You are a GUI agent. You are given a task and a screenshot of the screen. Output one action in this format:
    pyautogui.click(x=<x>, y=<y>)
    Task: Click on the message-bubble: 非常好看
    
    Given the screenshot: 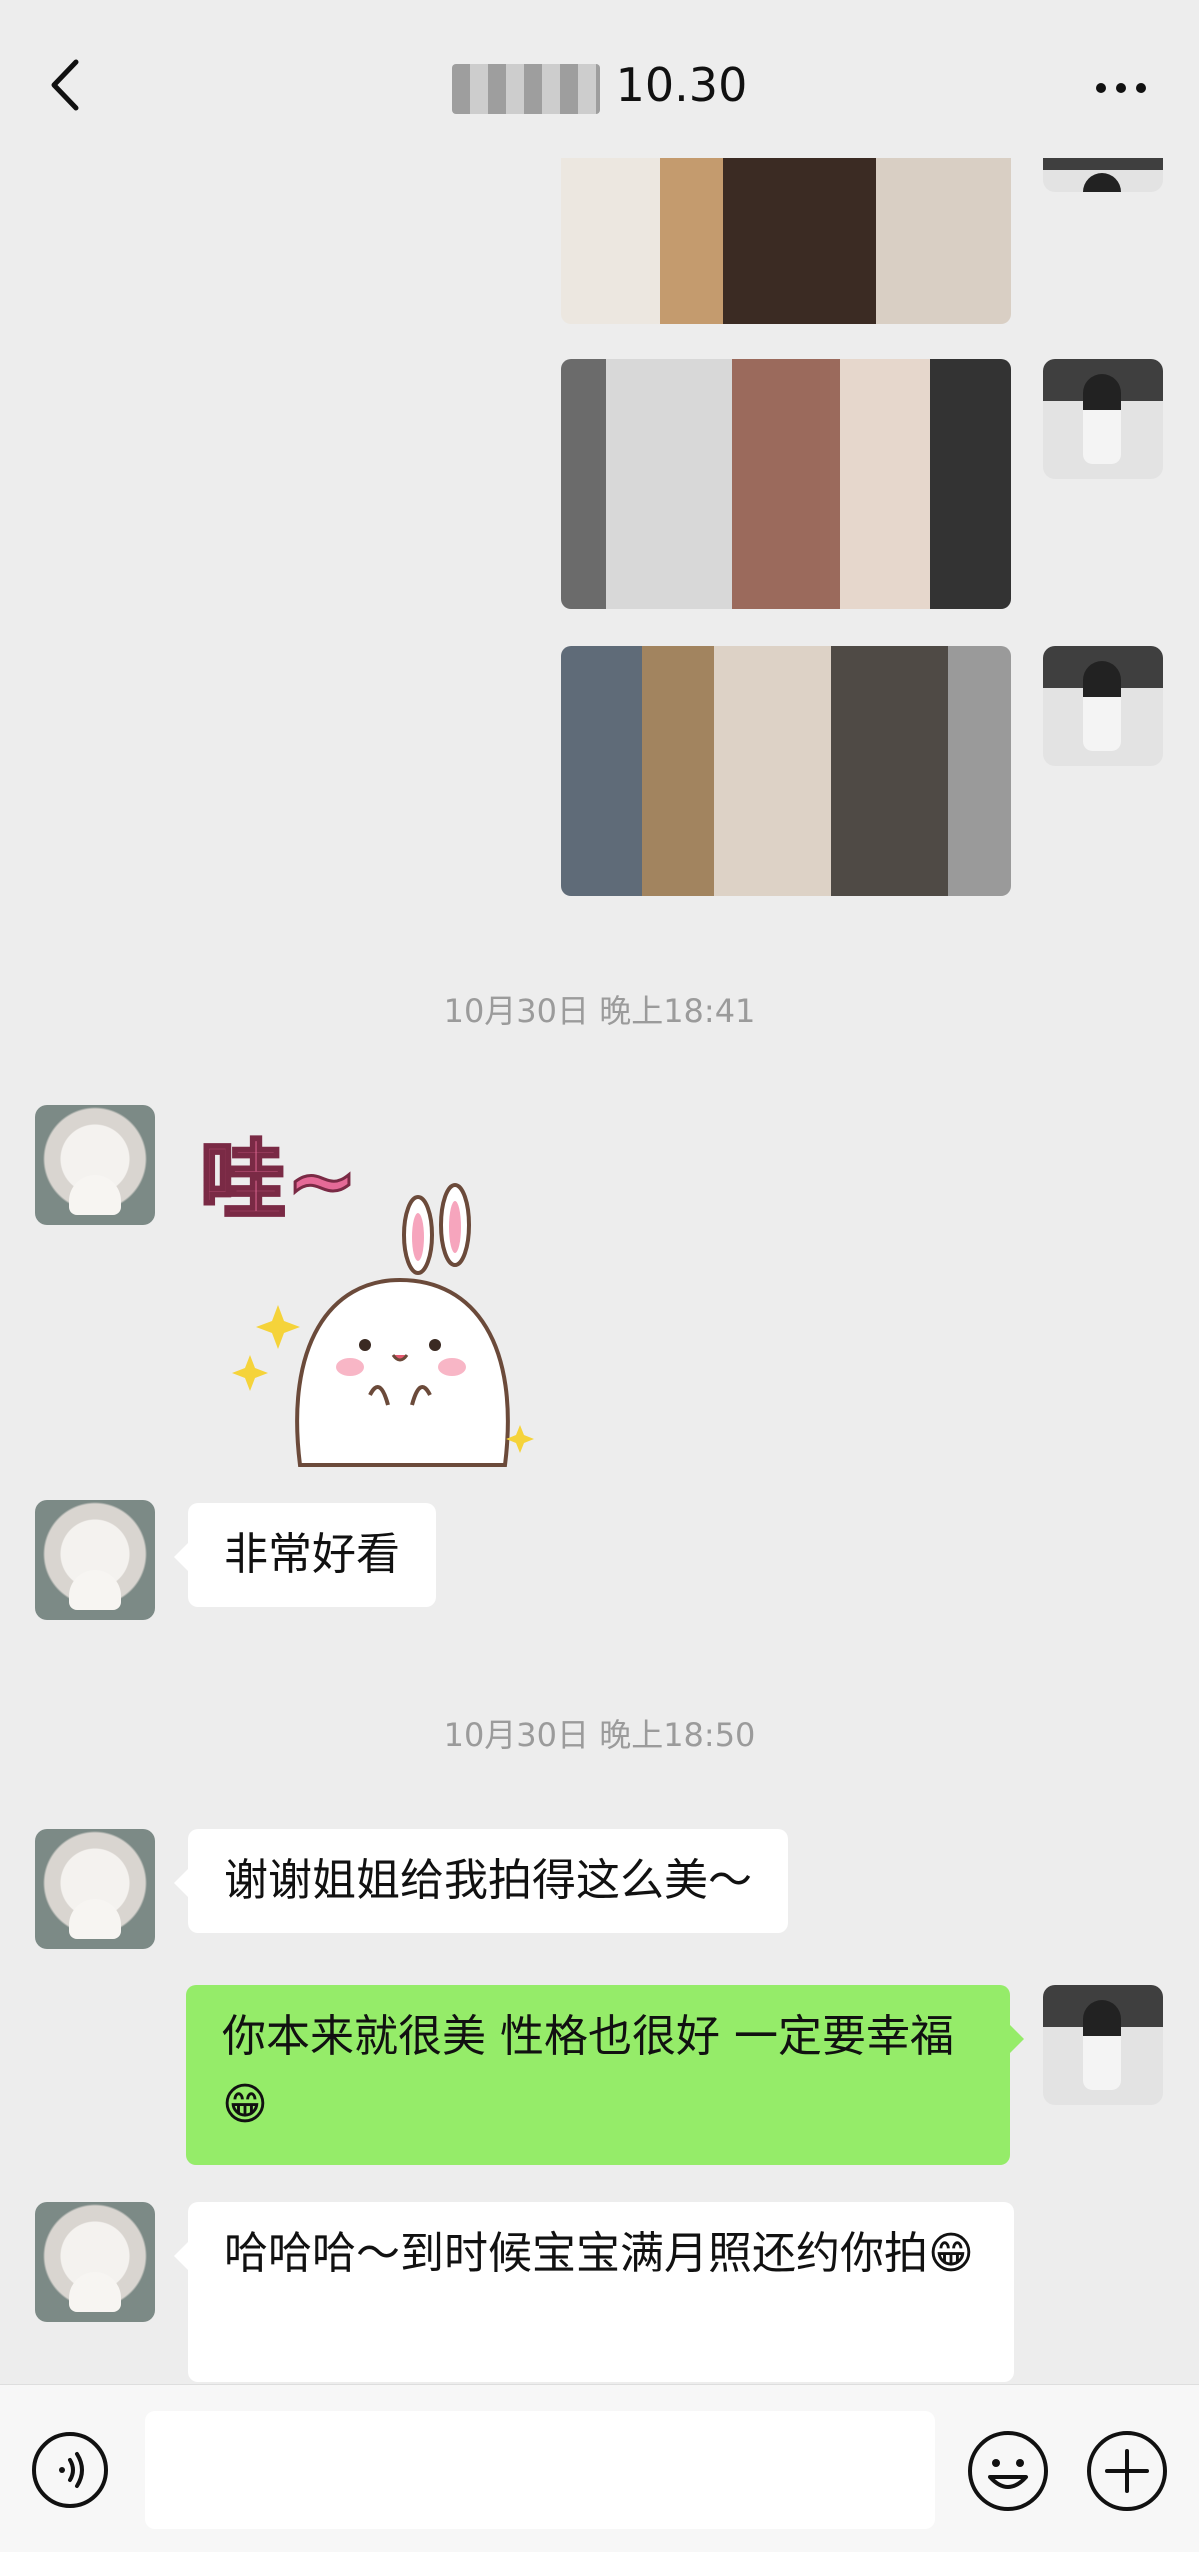 What is the action you would take?
    pyautogui.click(x=305, y=1555)
    